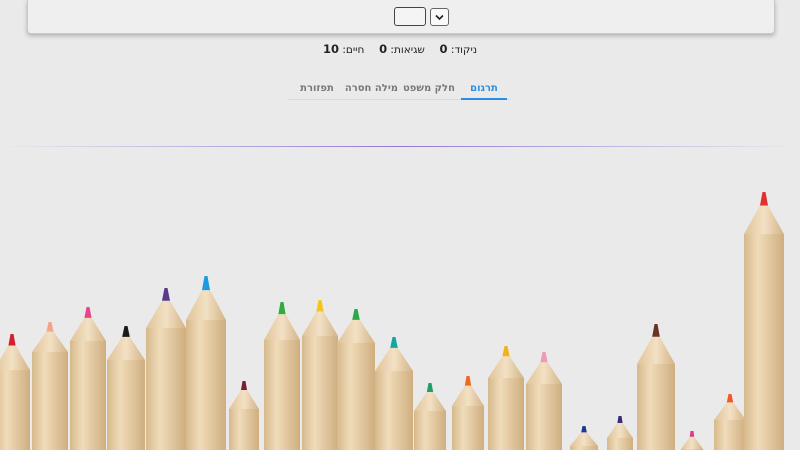 This screenshot has width=800, height=450. Describe the element at coordinates (484, 91) in the screenshot. I see `tab-translation: תרגום` at that location.